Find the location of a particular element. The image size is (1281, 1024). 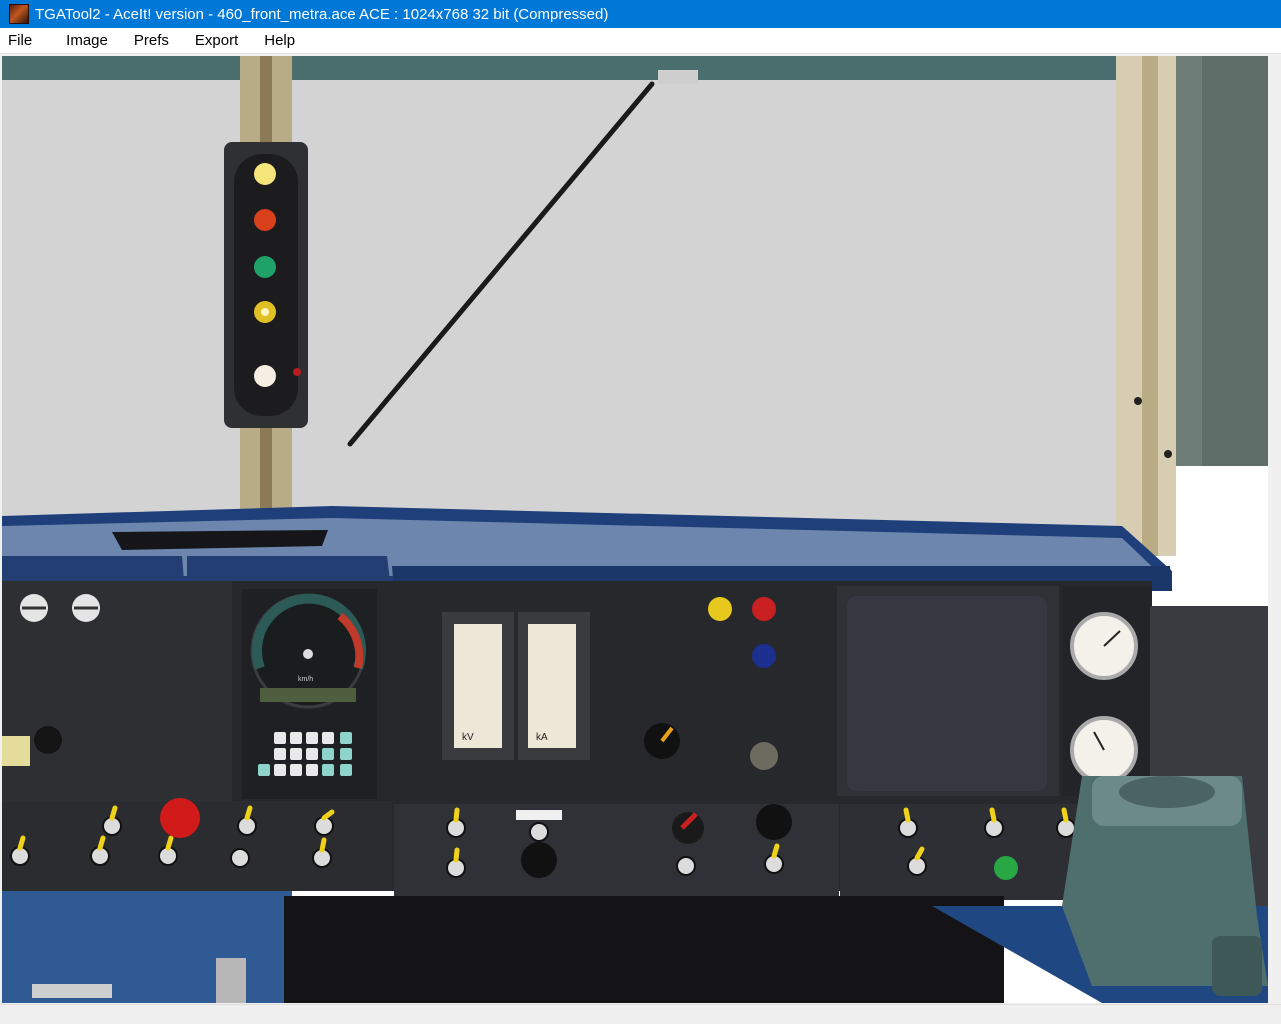

menu-bar: File Image Prefs Export Help is located at coordinates (640, 41).